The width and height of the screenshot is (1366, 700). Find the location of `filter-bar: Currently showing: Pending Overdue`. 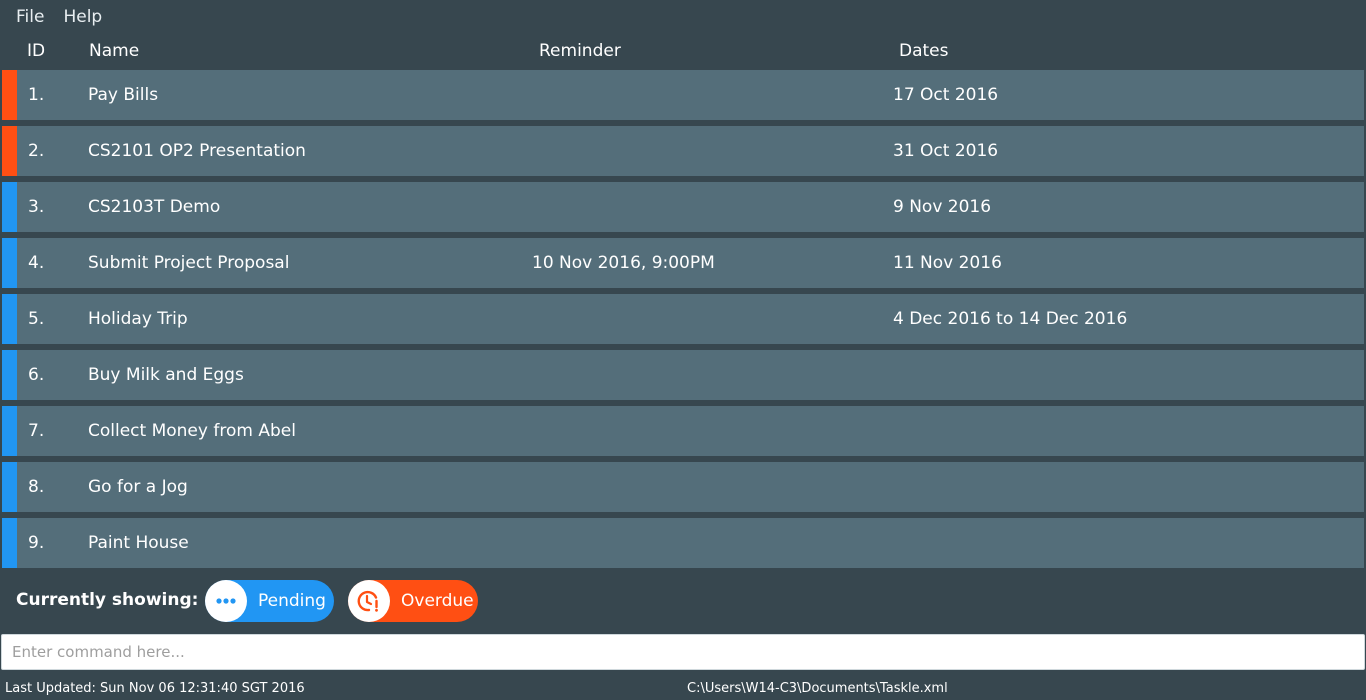

filter-bar: Currently showing: Pending Overdue is located at coordinates (683, 601).